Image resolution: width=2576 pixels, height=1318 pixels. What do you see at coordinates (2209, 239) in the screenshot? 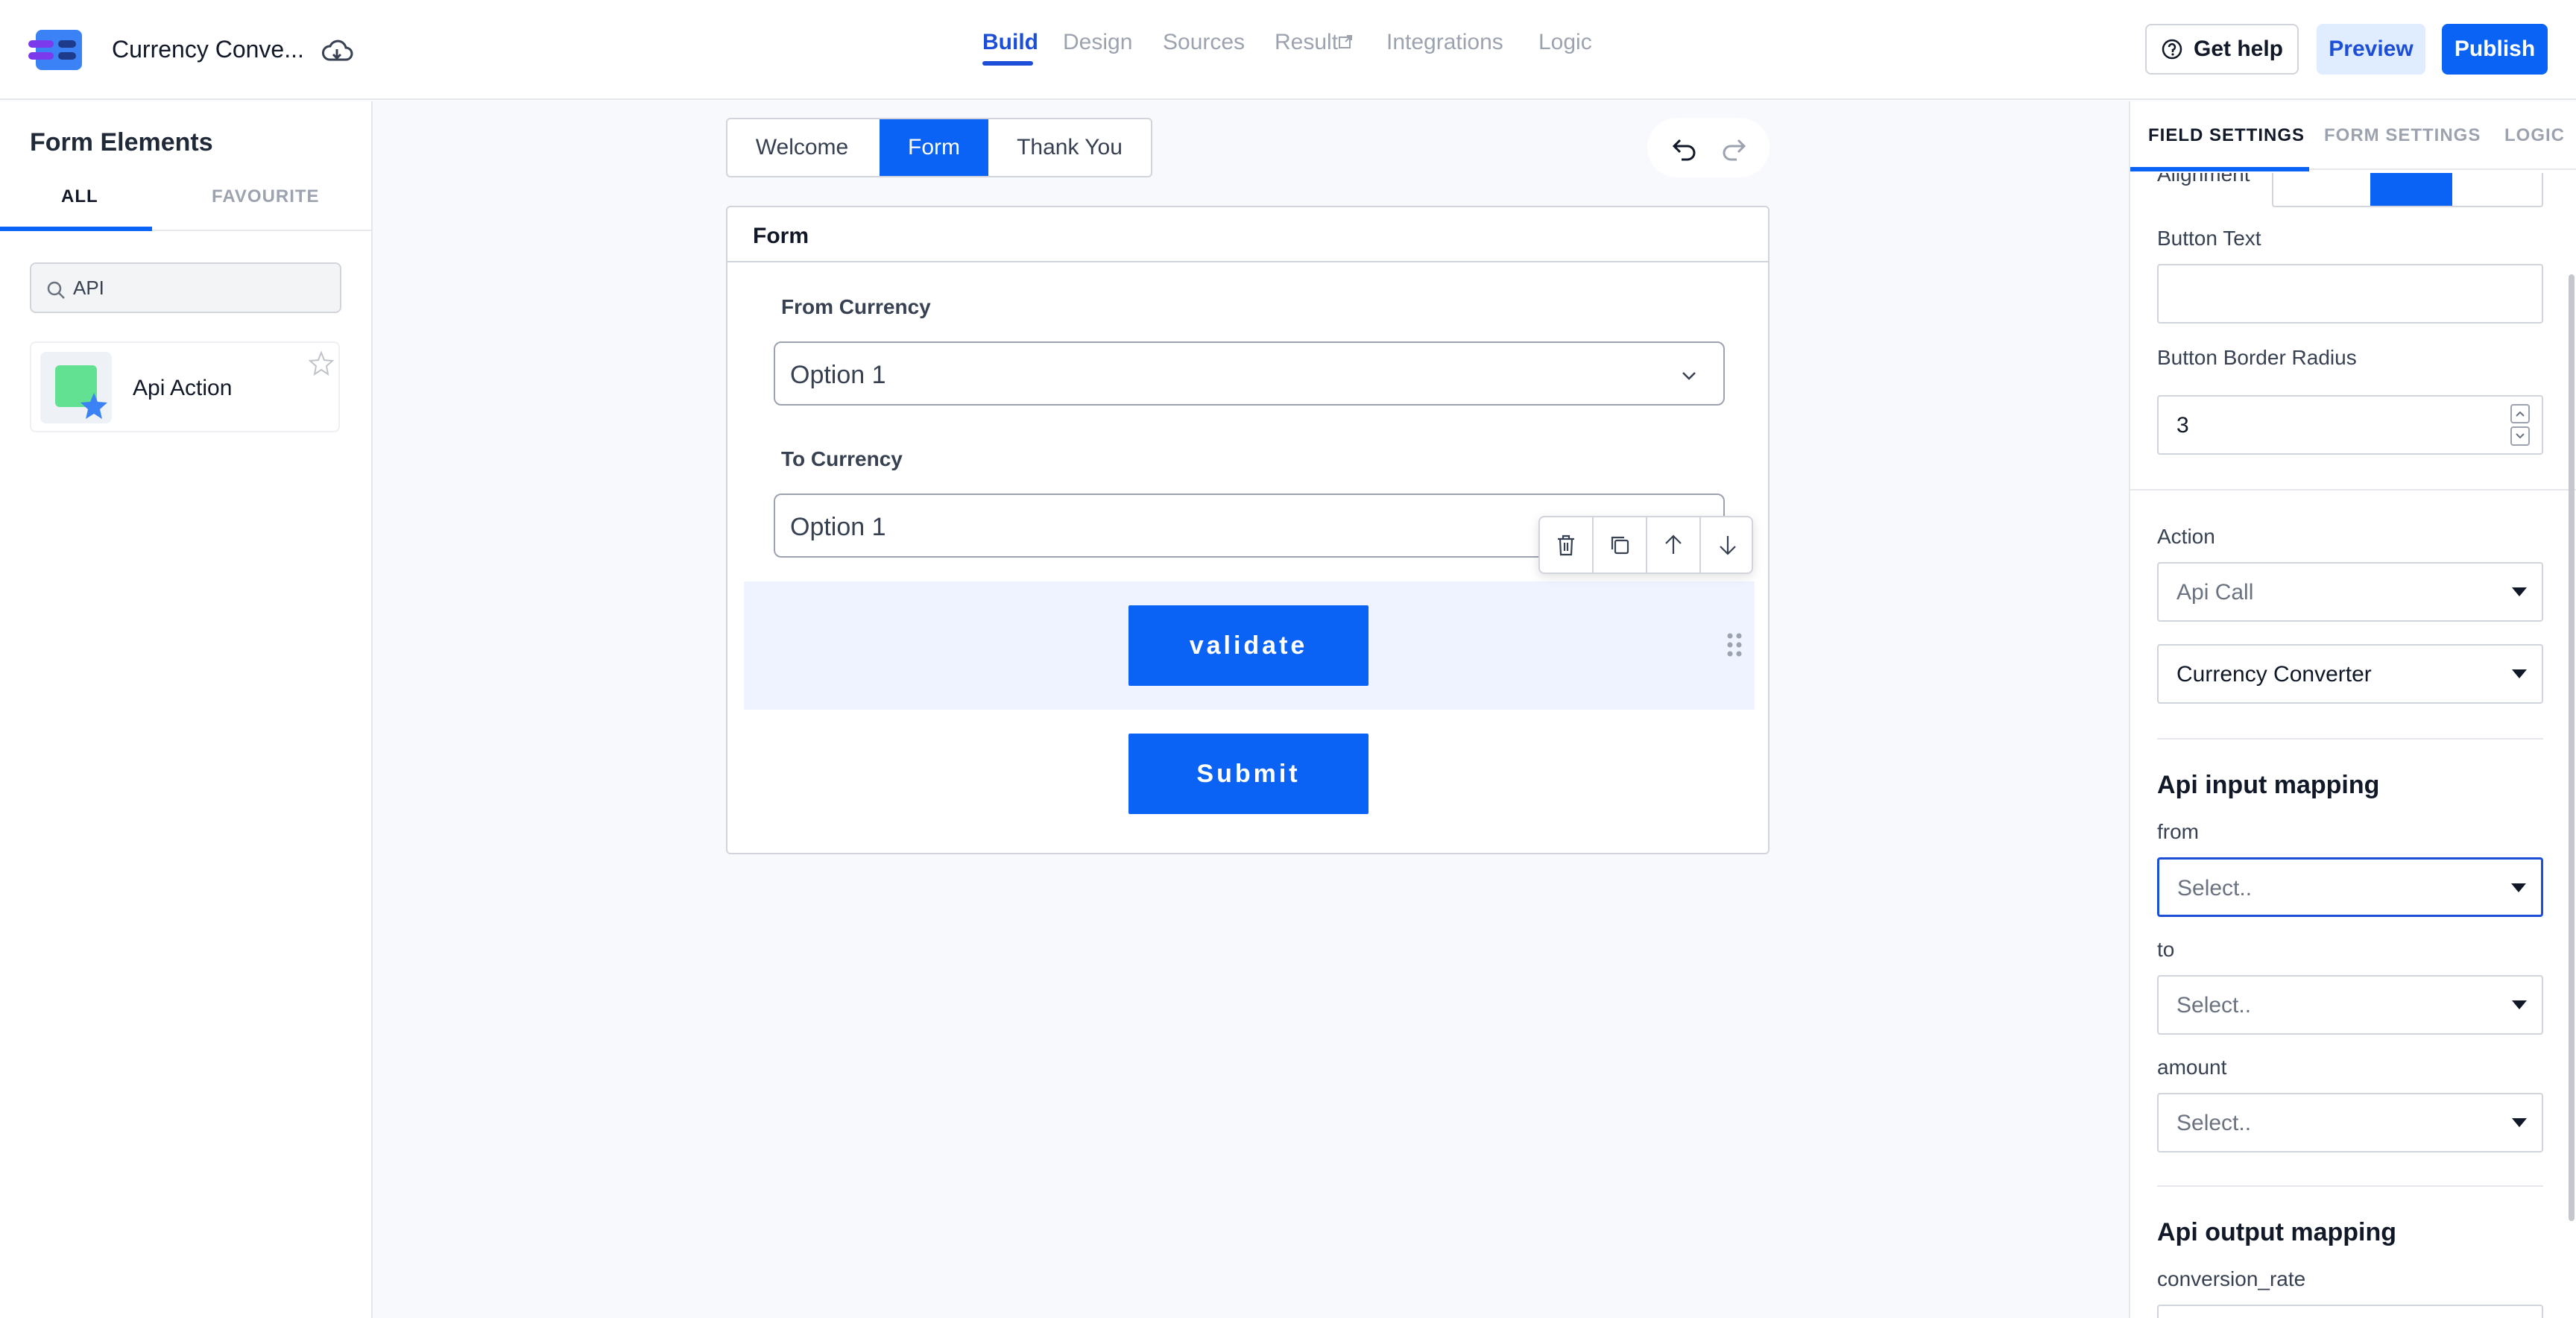
I see `button-text-label: Button Text` at bounding box center [2209, 239].